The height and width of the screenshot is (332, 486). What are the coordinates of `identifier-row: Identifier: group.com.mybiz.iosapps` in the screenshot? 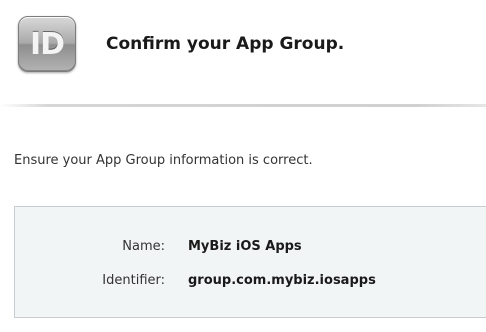 It's located at (250, 283).